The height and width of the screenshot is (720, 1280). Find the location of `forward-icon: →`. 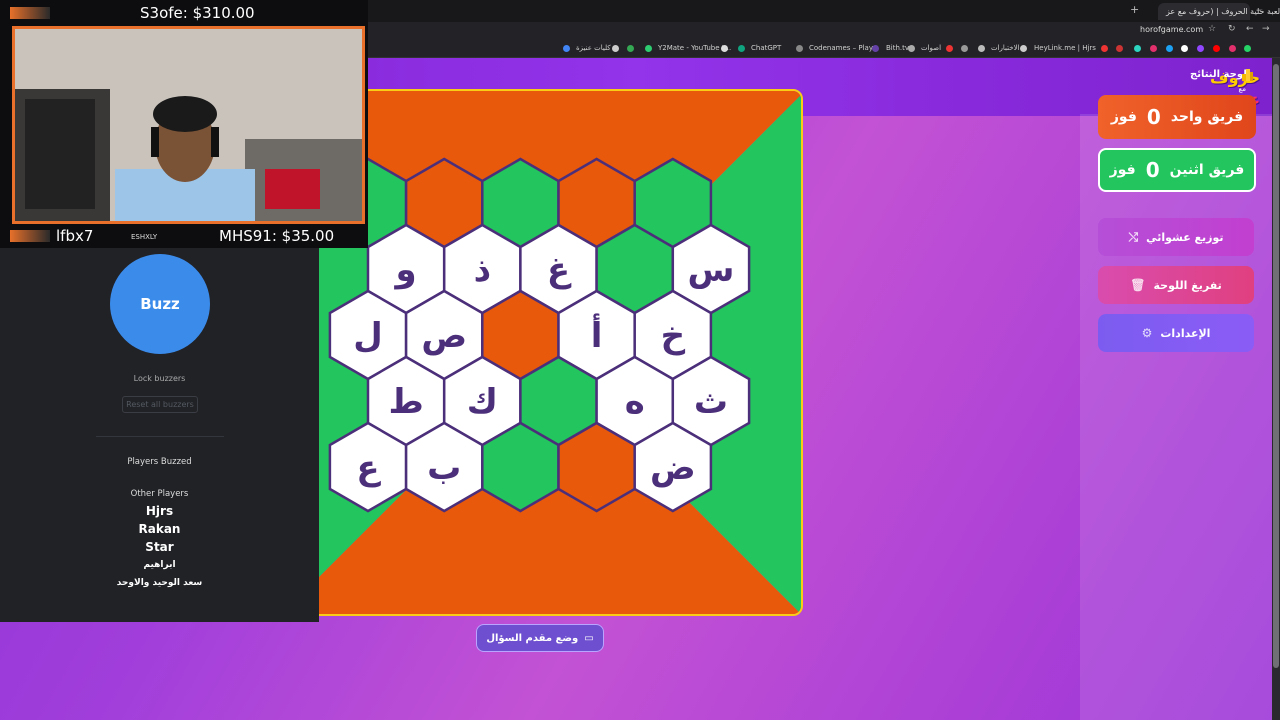

forward-icon: → is located at coordinates (1266, 29).